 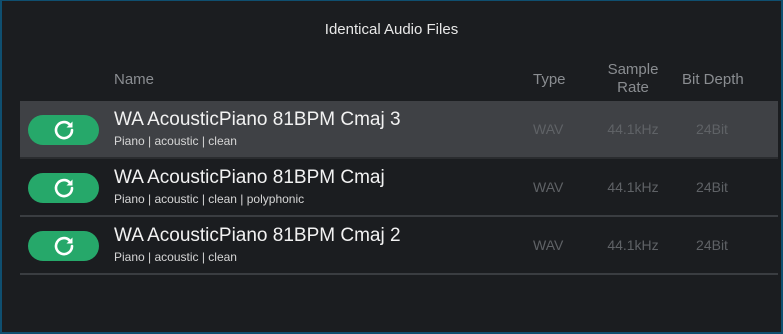 What do you see at coordinates (633, 79) in the screenshot?
I see `column-header-sample-rate: Sample Rate` at bounding box center [633, 79].